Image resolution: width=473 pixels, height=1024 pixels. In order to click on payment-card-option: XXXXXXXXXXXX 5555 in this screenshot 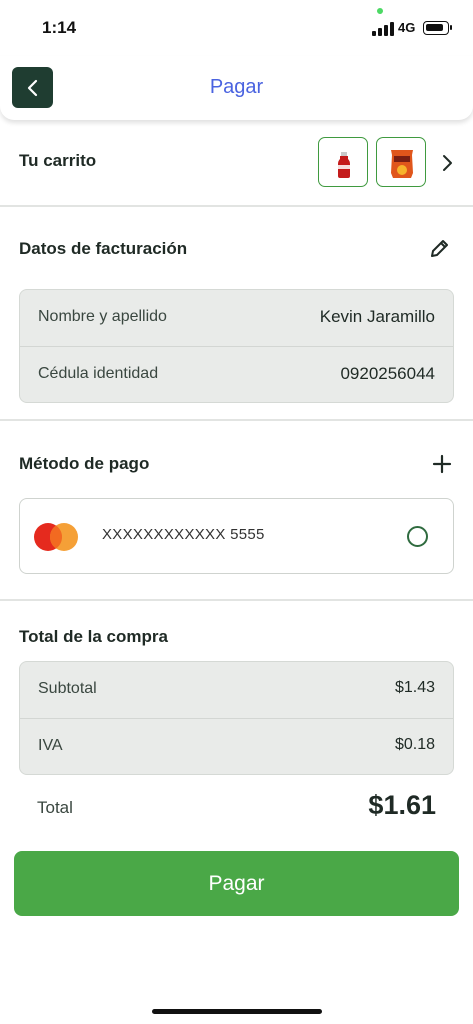, I will do `click(236, 536)`.